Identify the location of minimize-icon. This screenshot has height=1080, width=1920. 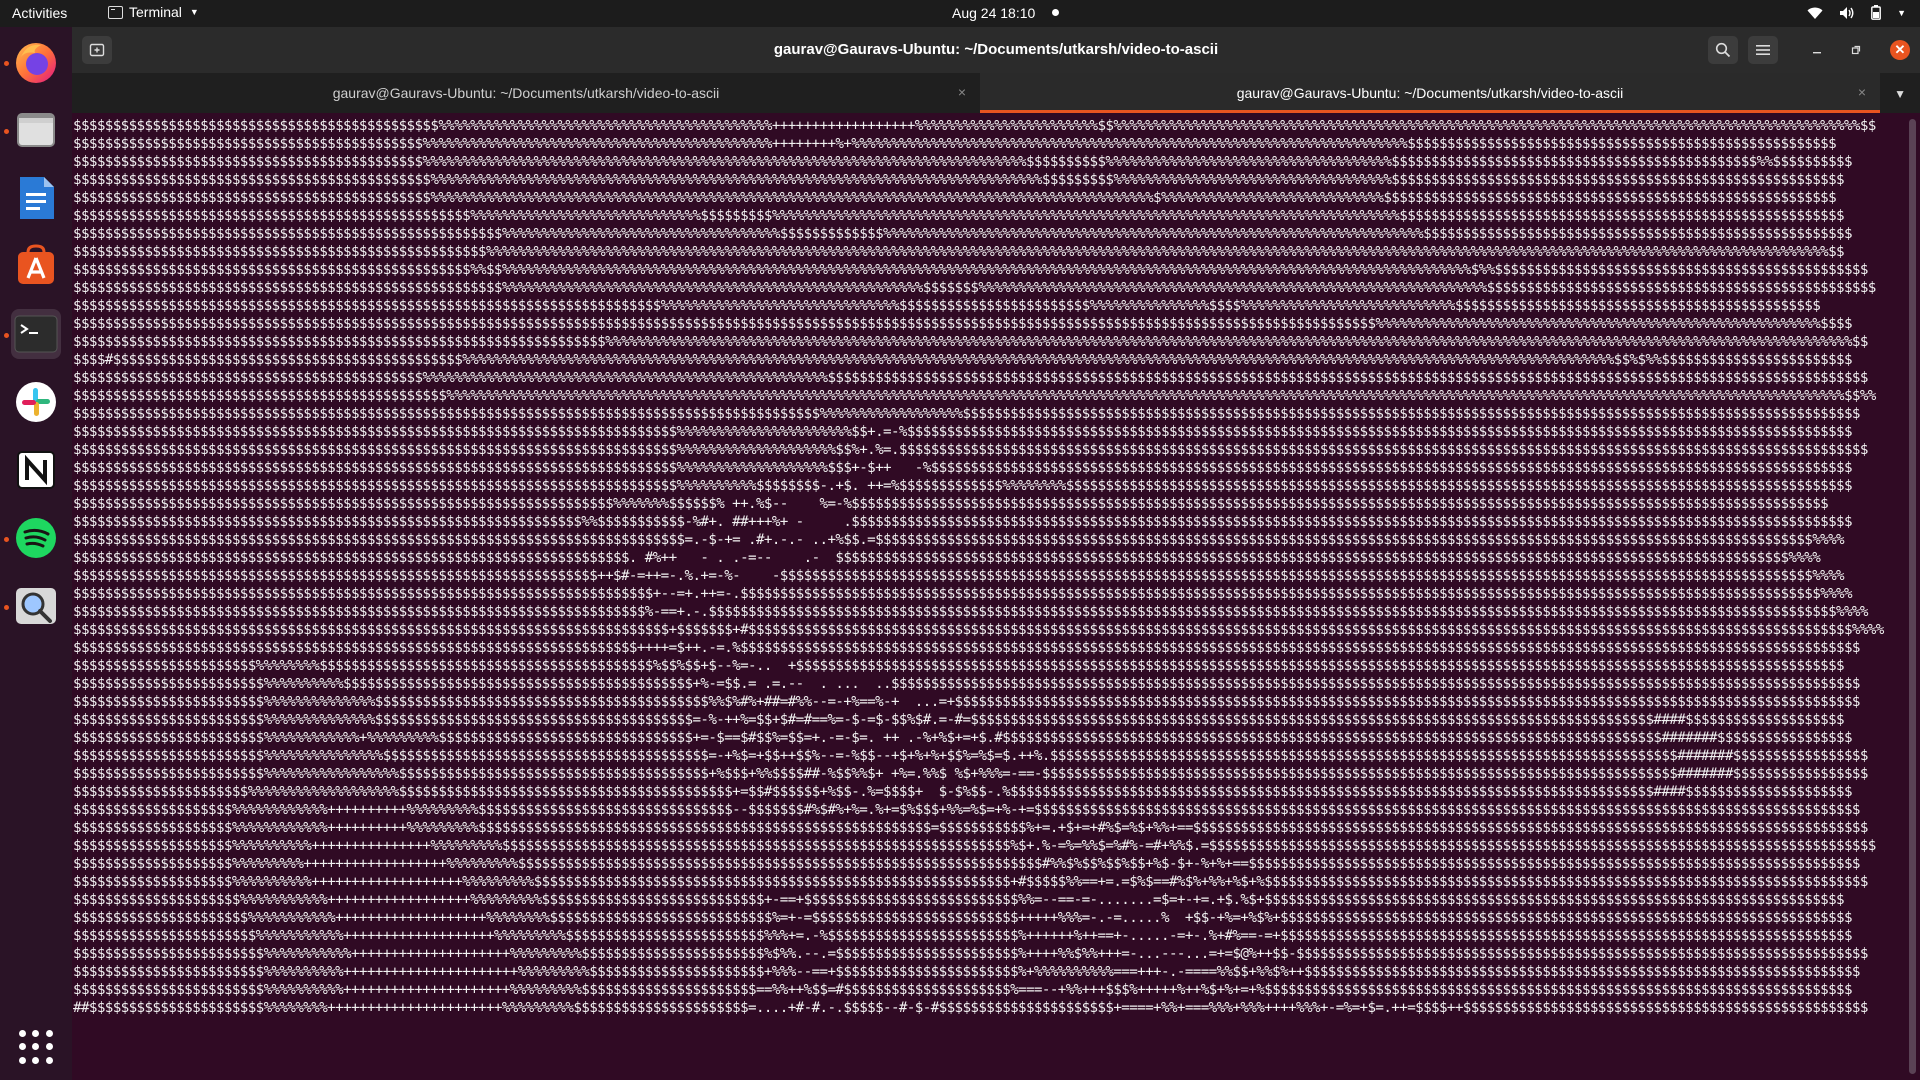
(1817, 53).